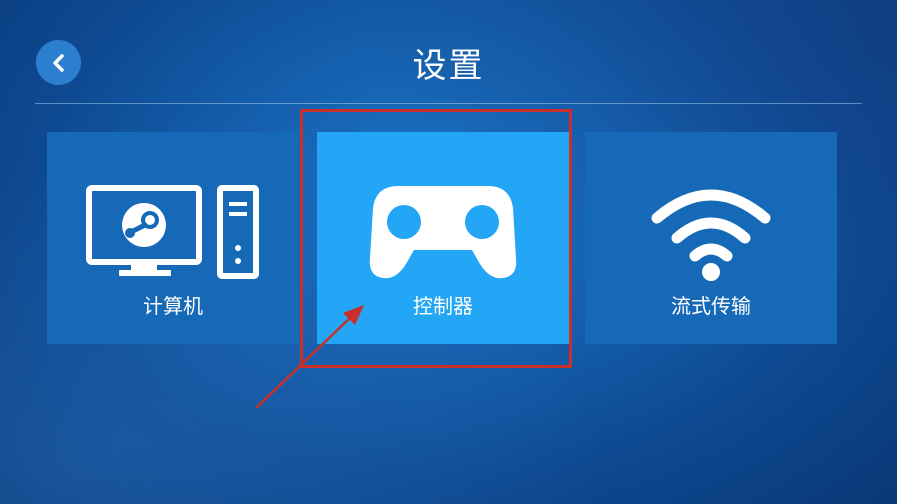 This screenshot has height=504, width=897. What do you see at coordinates (448, 103) in the screenshot?
I see `header-divider` at bounding box center [448, 103].